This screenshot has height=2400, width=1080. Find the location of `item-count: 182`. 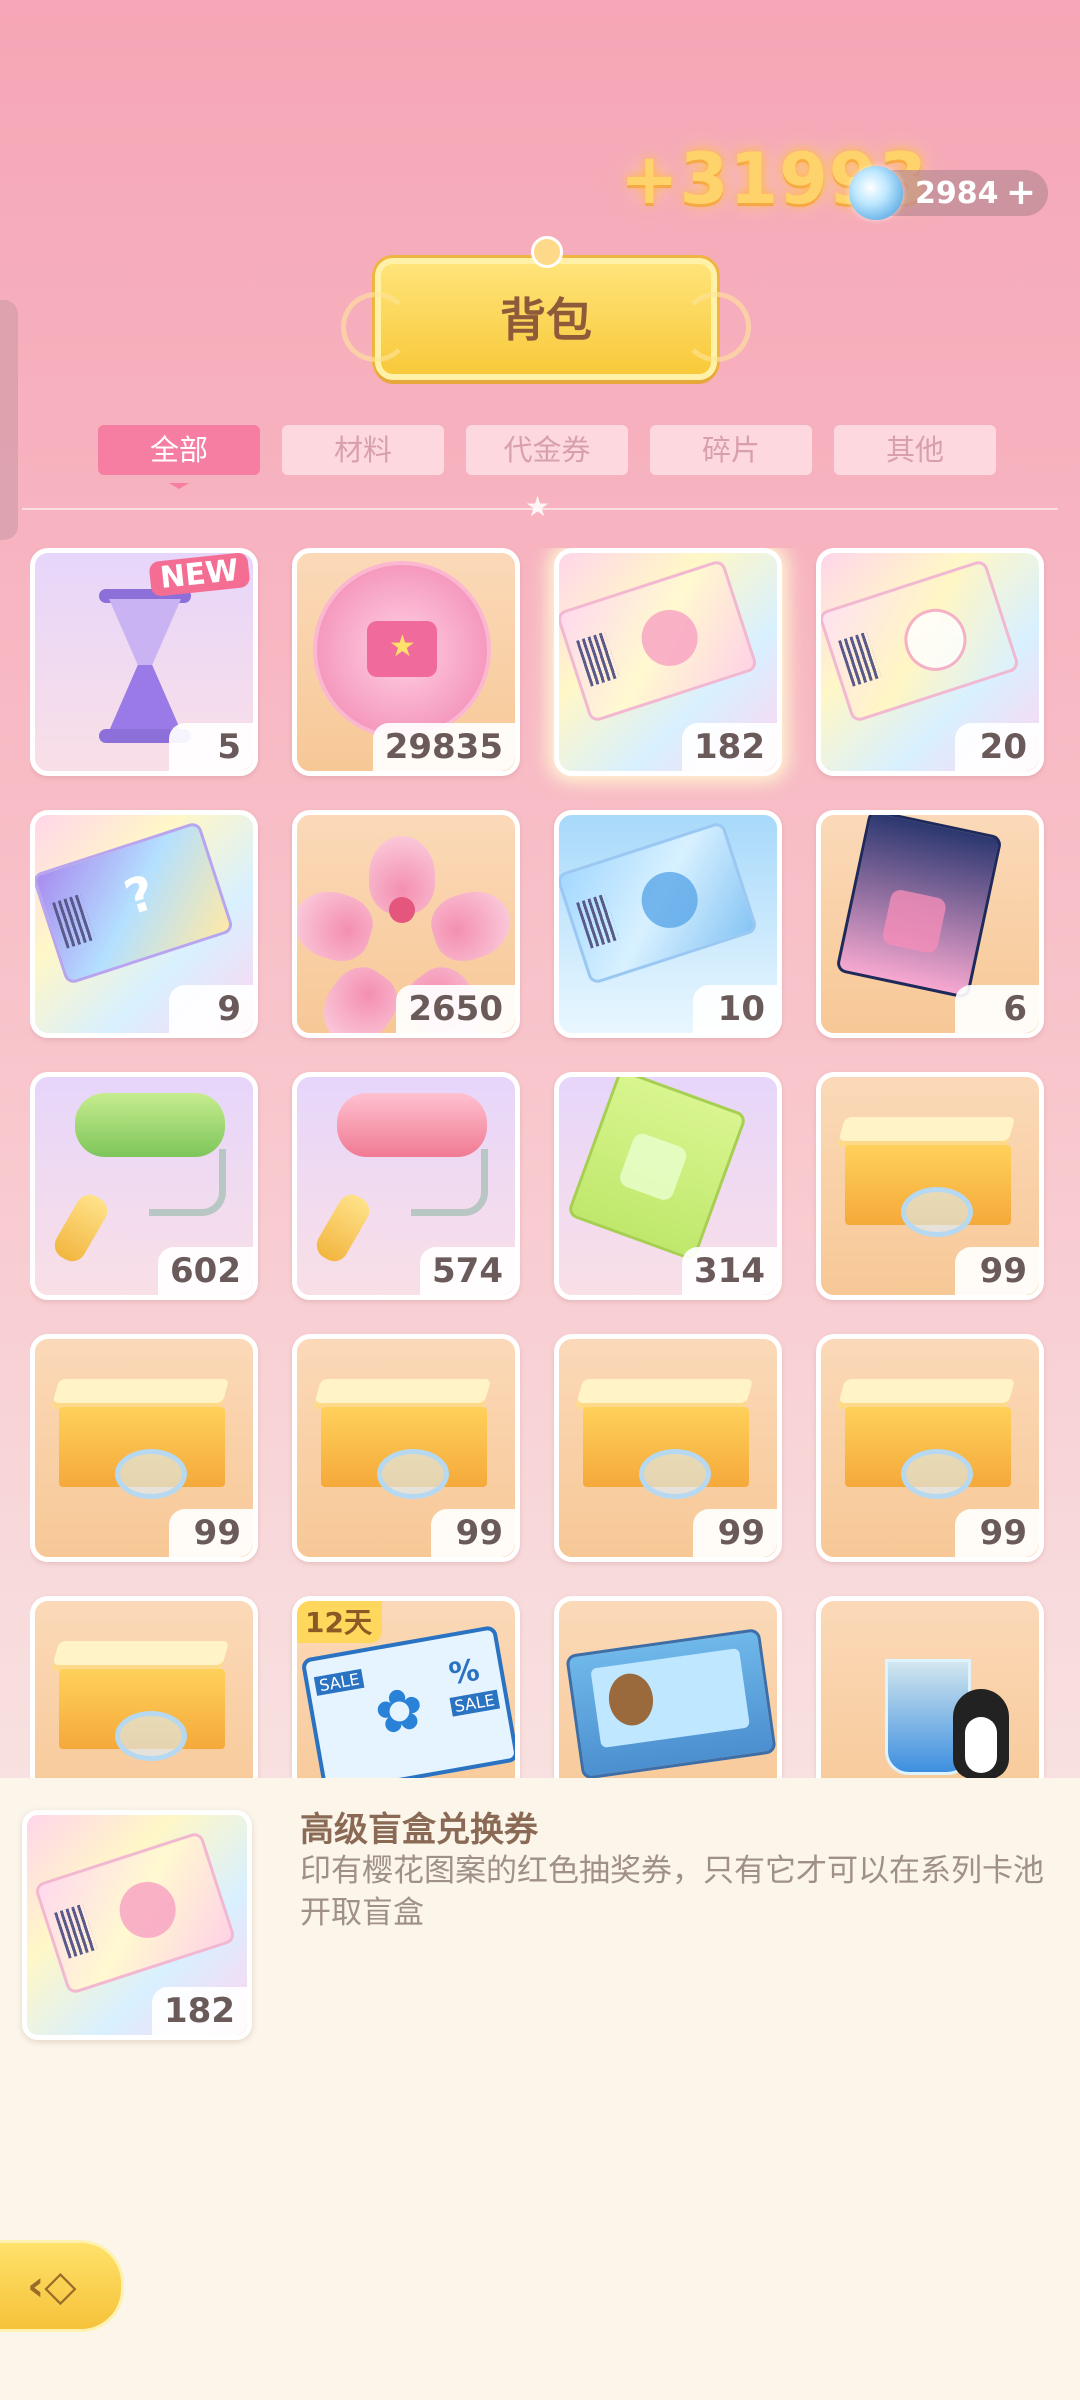

item-count: 182 is located at coordinates (729, 747).